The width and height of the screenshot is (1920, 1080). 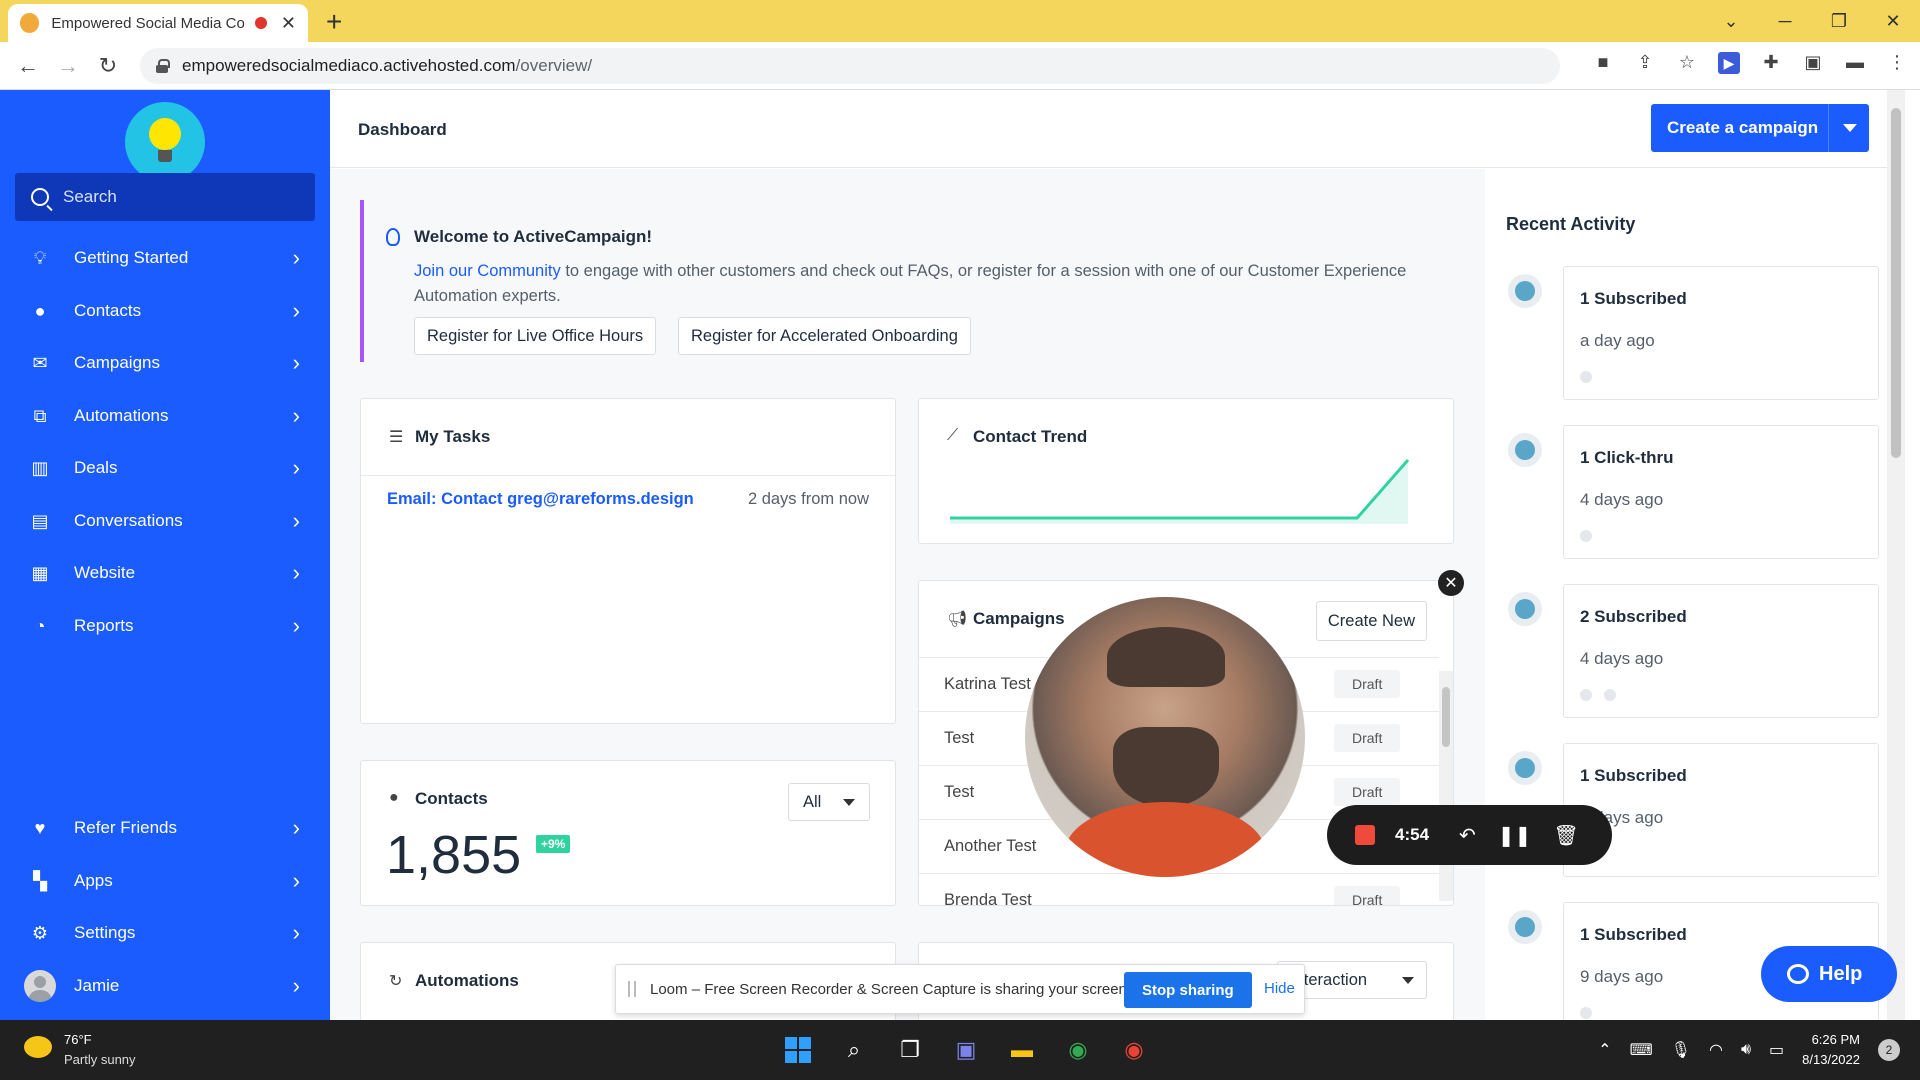 What do you see at coordinates (854, 1050) in the screenshot?
I see `search-icon: ⌕` at bounding box center [854, 1050].